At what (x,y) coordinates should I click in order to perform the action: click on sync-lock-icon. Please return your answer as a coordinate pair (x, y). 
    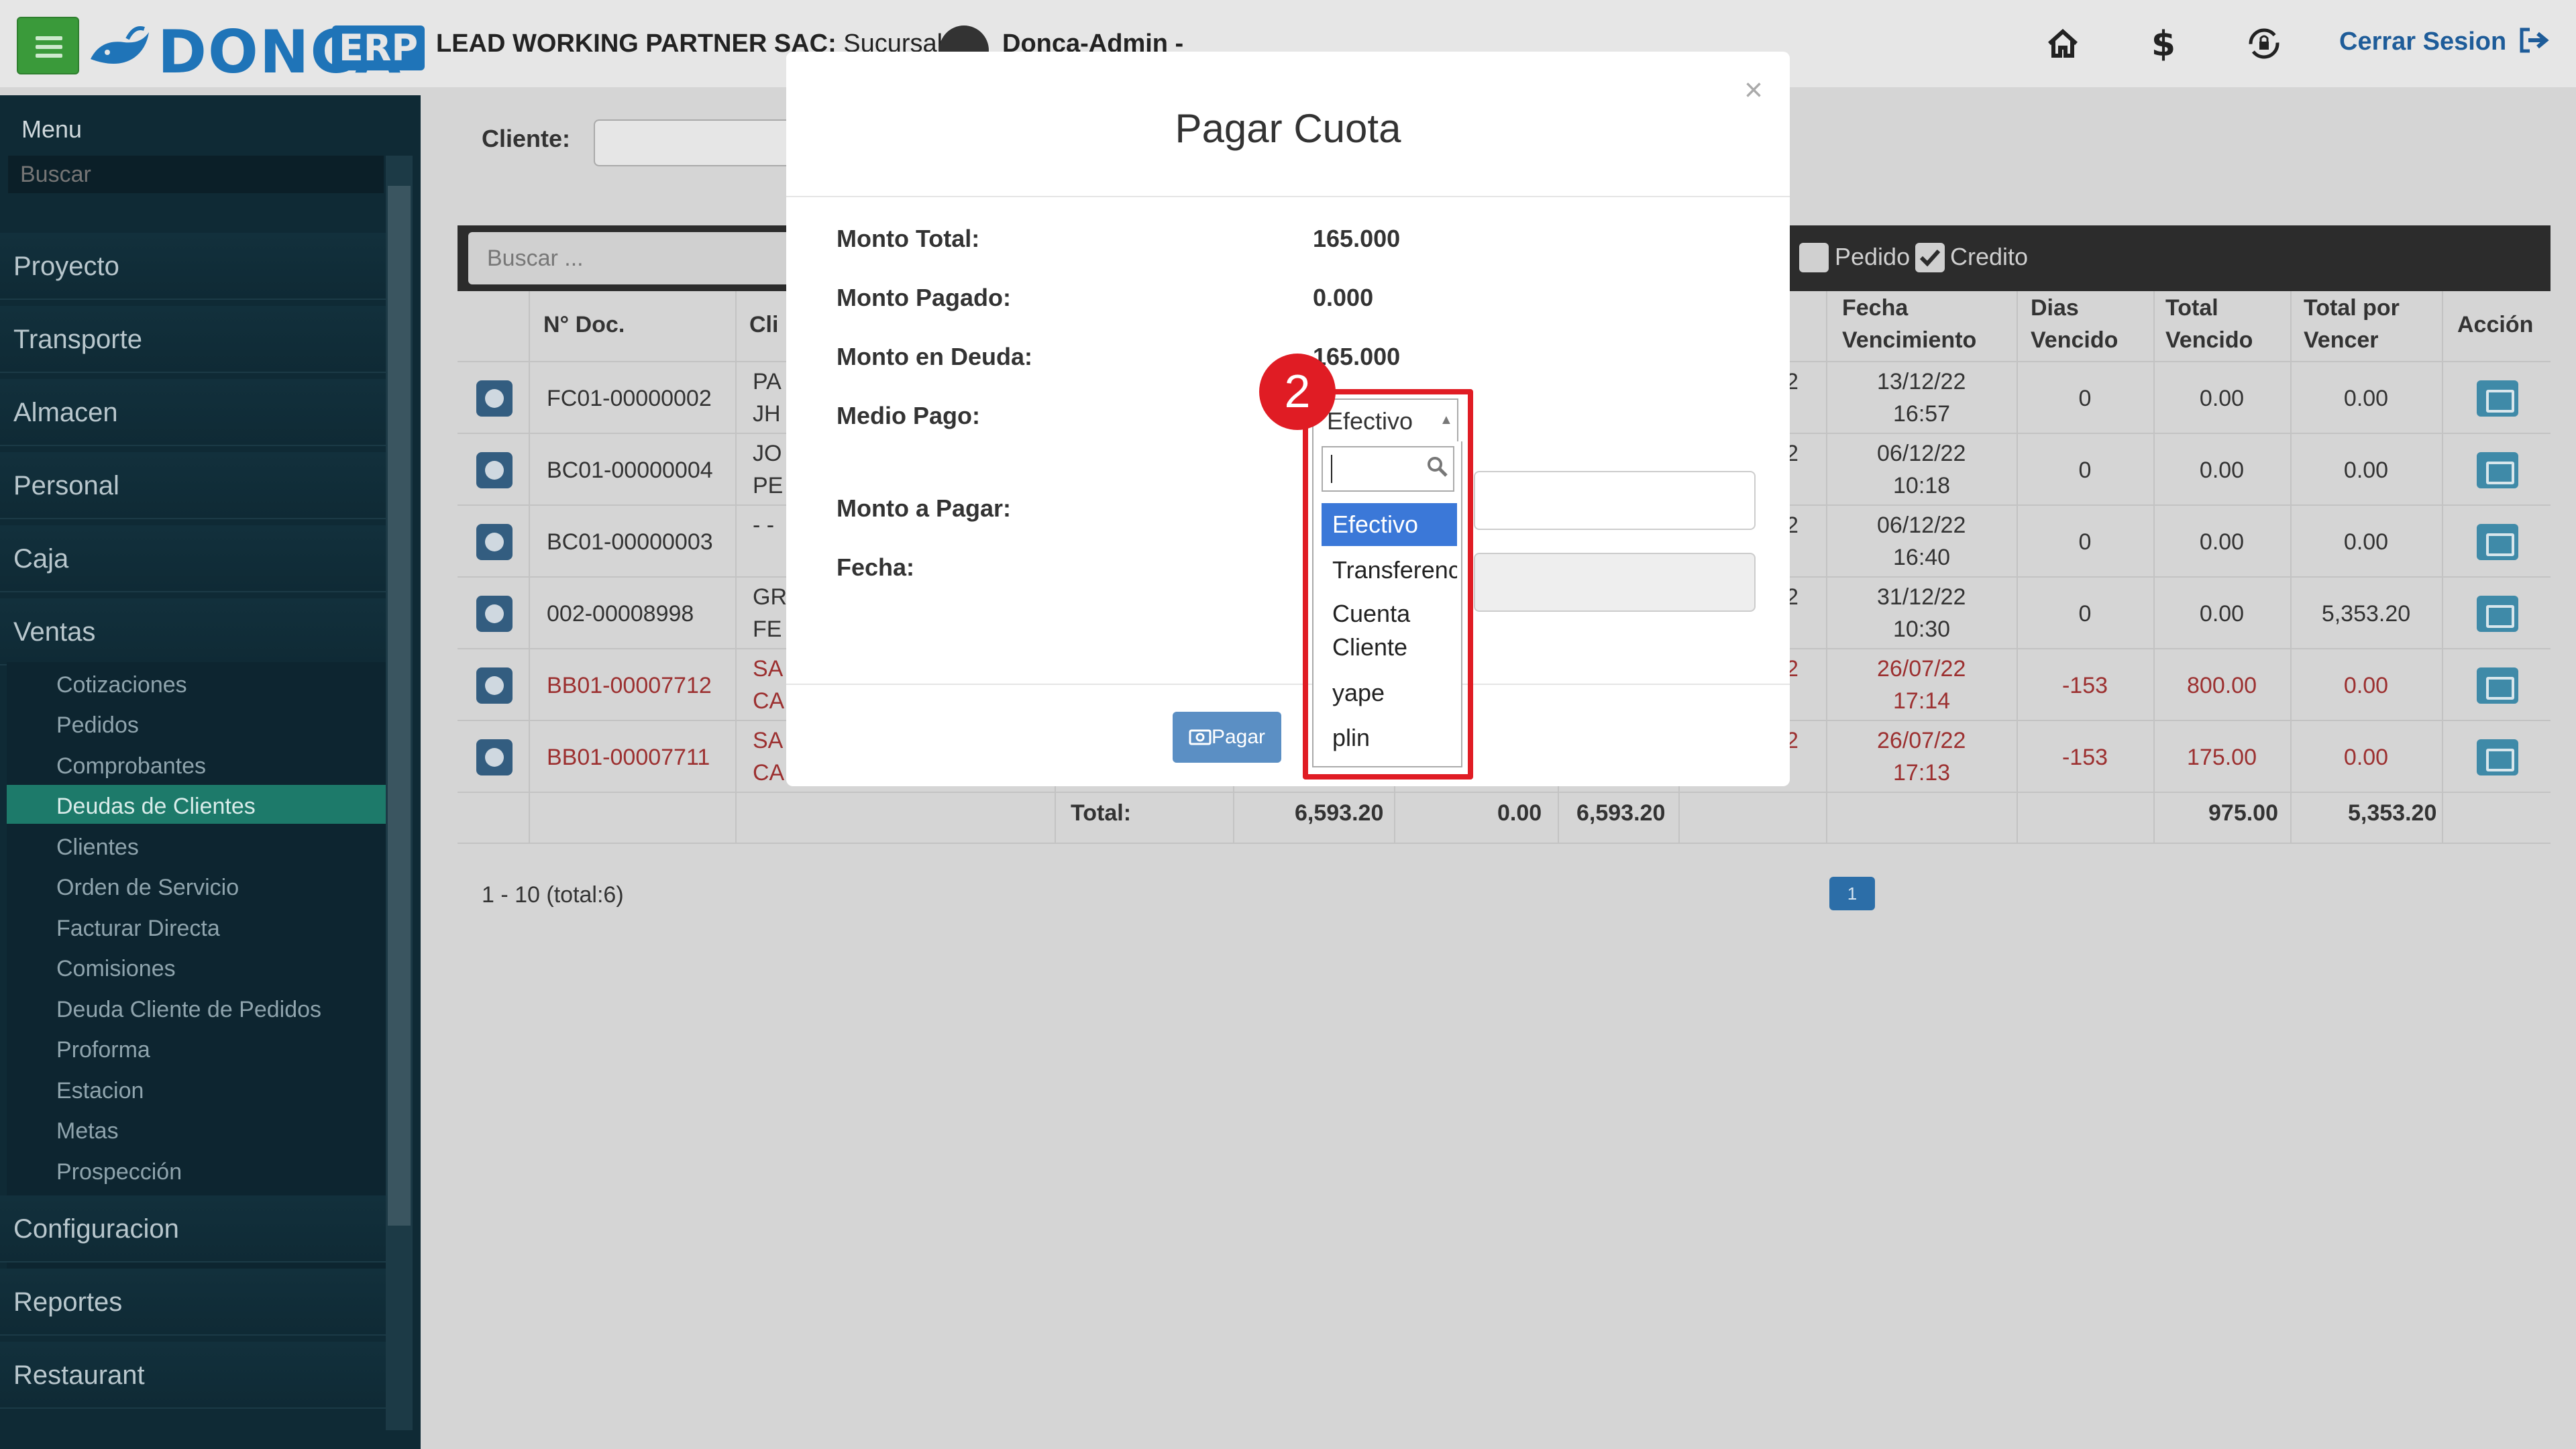
    Looking at the image, I should click on (2264, 43).